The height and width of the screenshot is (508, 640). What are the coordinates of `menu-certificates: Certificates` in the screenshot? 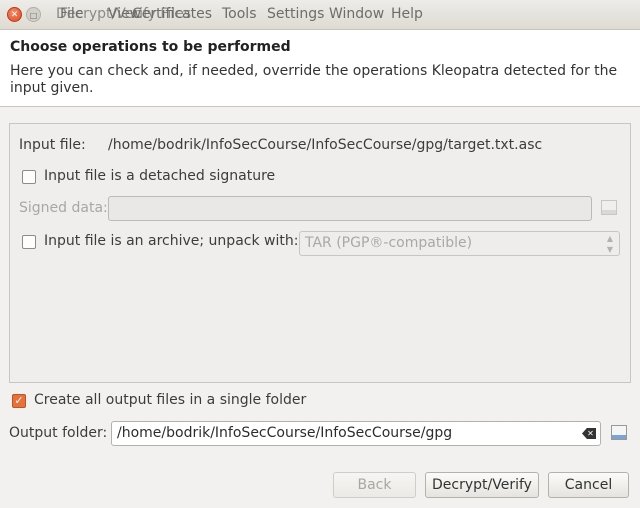 It's located at (172, 14).